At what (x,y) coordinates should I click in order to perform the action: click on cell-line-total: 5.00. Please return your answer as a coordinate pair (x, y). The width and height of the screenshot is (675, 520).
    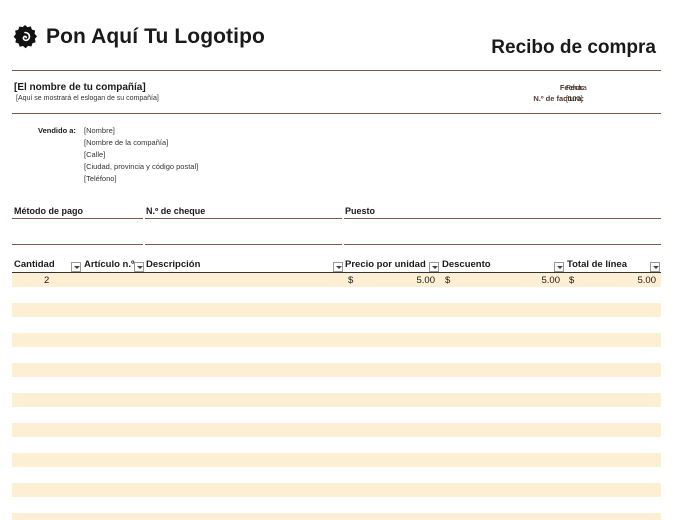
    Looking at the image, I should click on (636, 280).